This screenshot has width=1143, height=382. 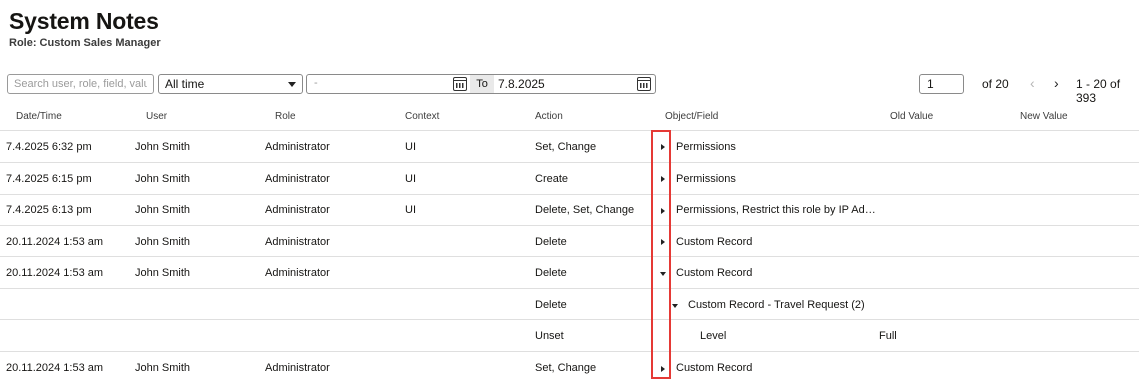 I want to click on search-input, so click(x=80, y=84).